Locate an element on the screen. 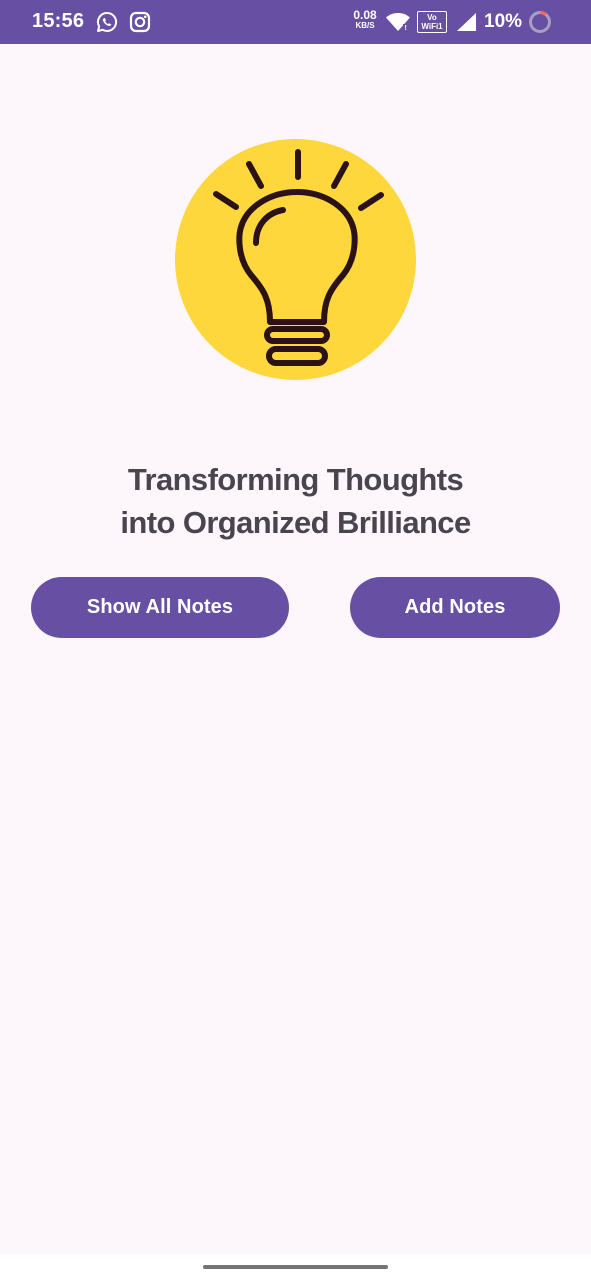 This screenshot has width=591, height=1280. navigation-bar is located at coordinates (295, 1267).